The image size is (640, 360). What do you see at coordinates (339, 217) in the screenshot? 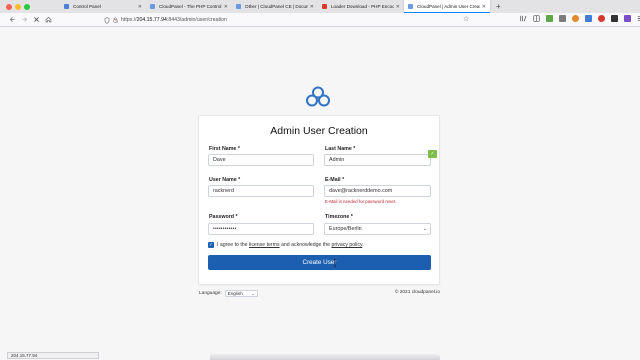
I see `timezone-label: Timezone *` at bounding box center [339, 217].